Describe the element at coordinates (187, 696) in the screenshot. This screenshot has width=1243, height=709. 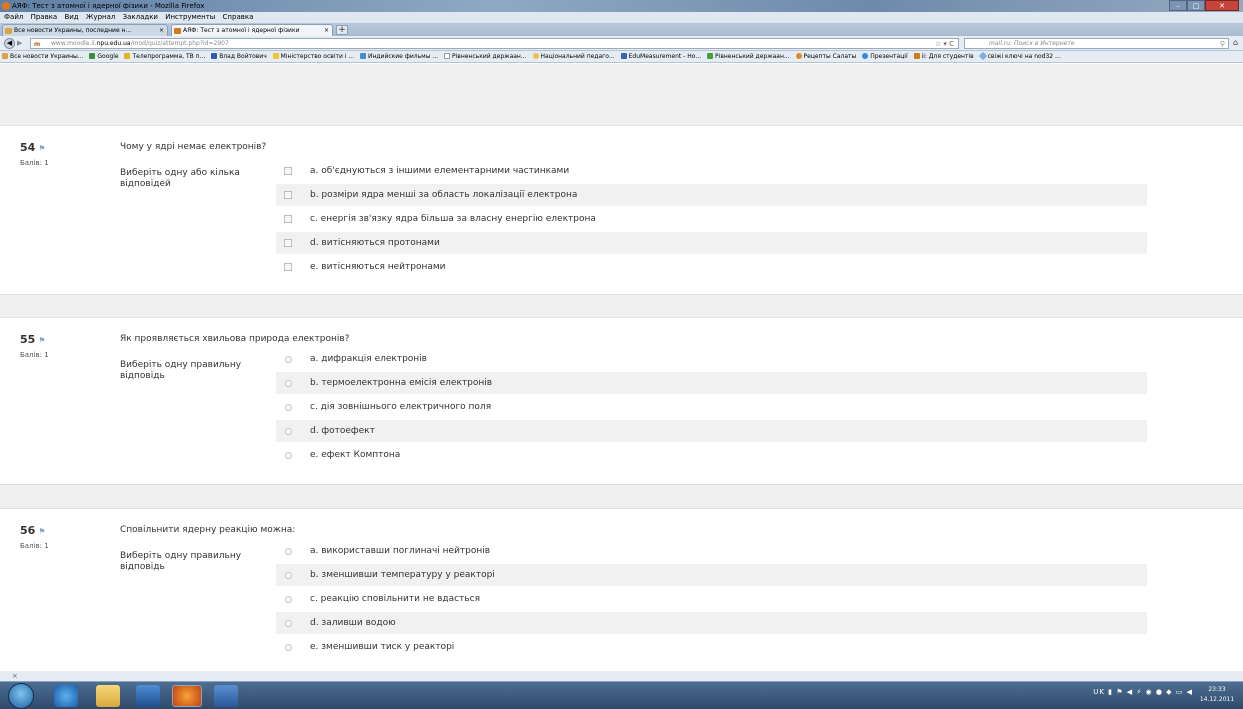
I see `firefox-taskbar-icon` at that location.